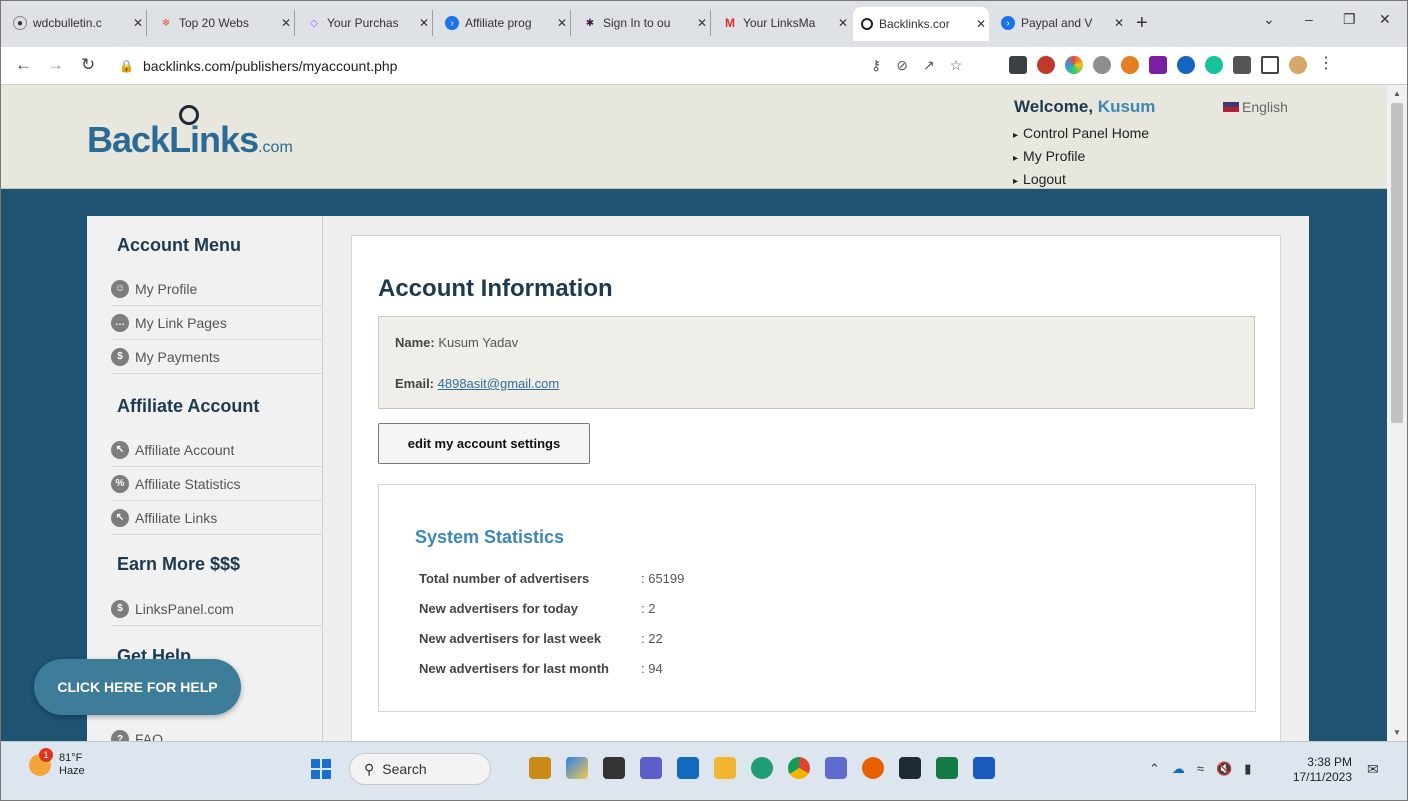 Image resolution: width=1408 pixels, height=801 pixels. I want to click on notification-icon: ✉, so click(1373, 769).